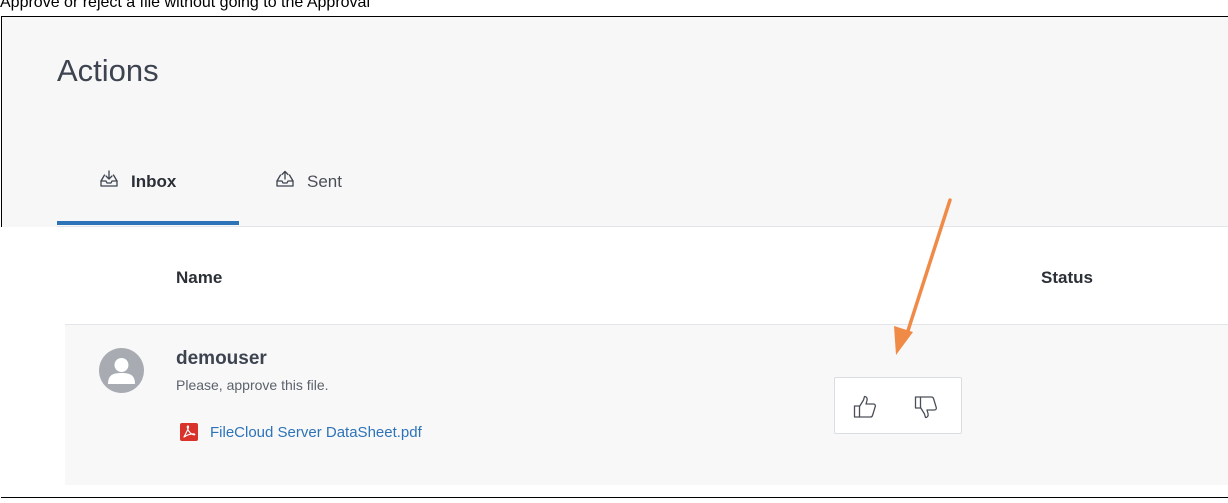  I want to click on thumbs-down-icon, so click(926, 407).